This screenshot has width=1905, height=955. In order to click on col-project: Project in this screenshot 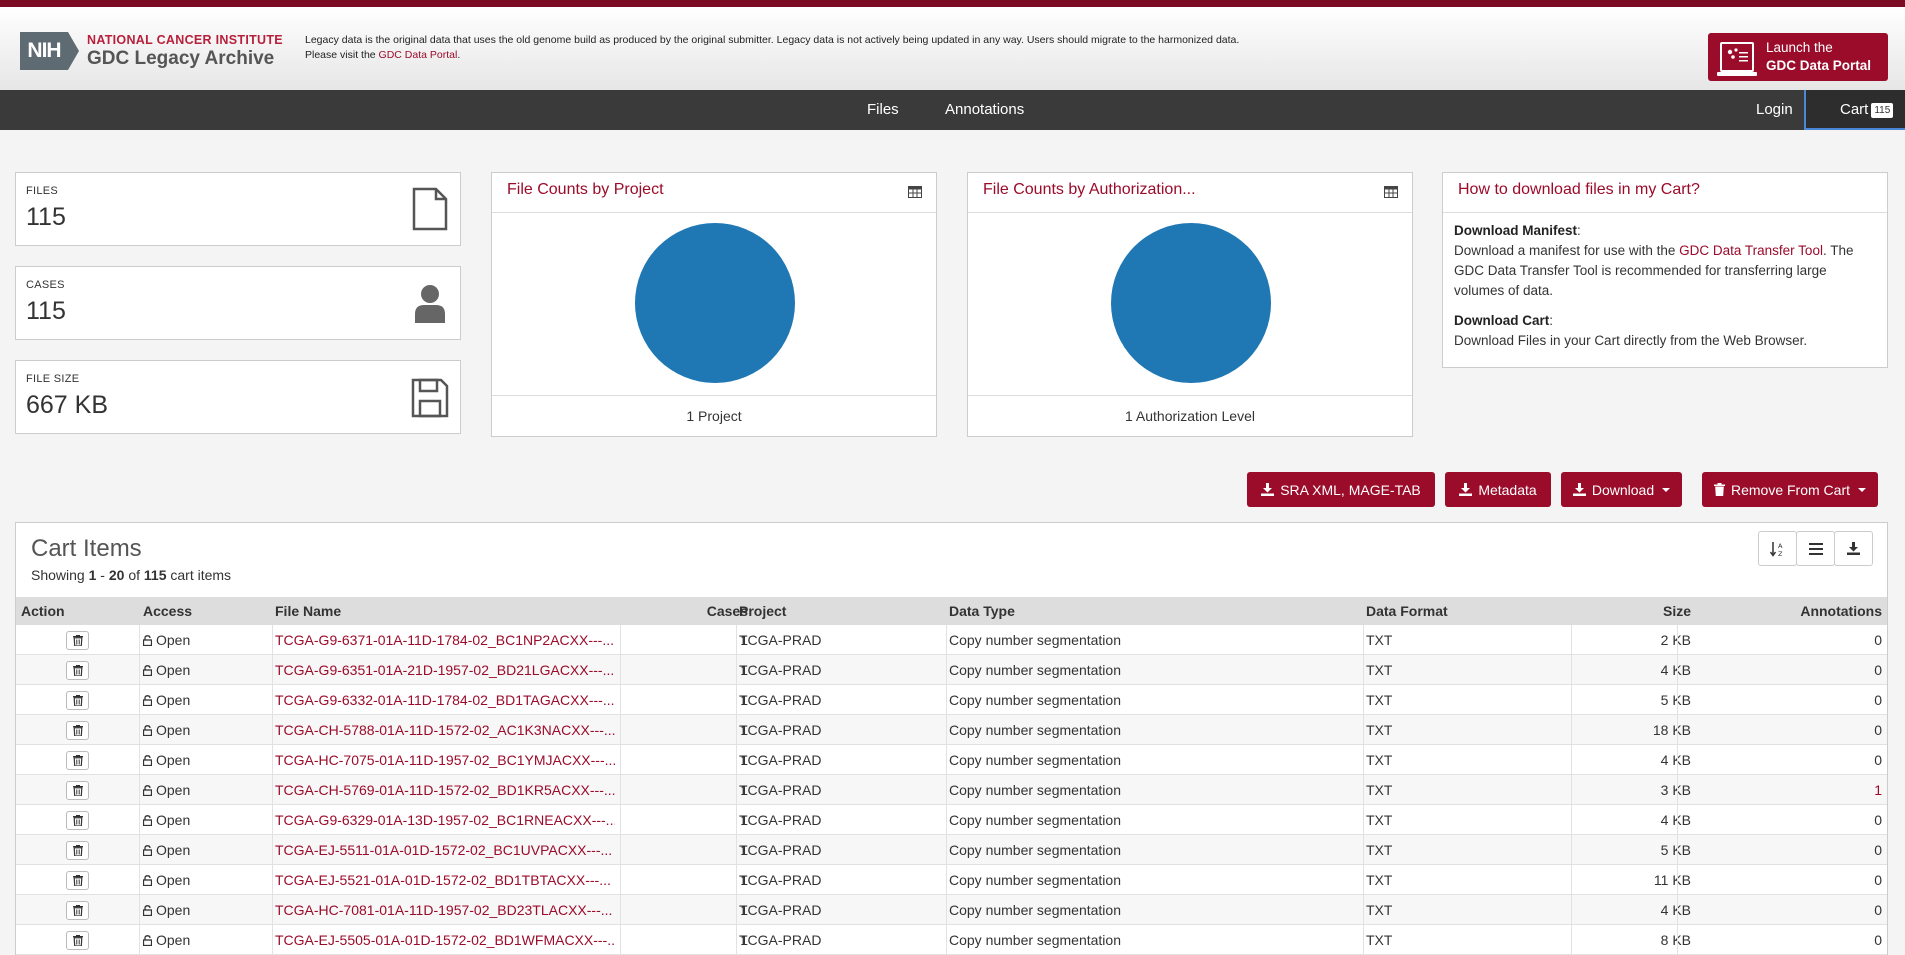, I will do `click(762, 611)`.